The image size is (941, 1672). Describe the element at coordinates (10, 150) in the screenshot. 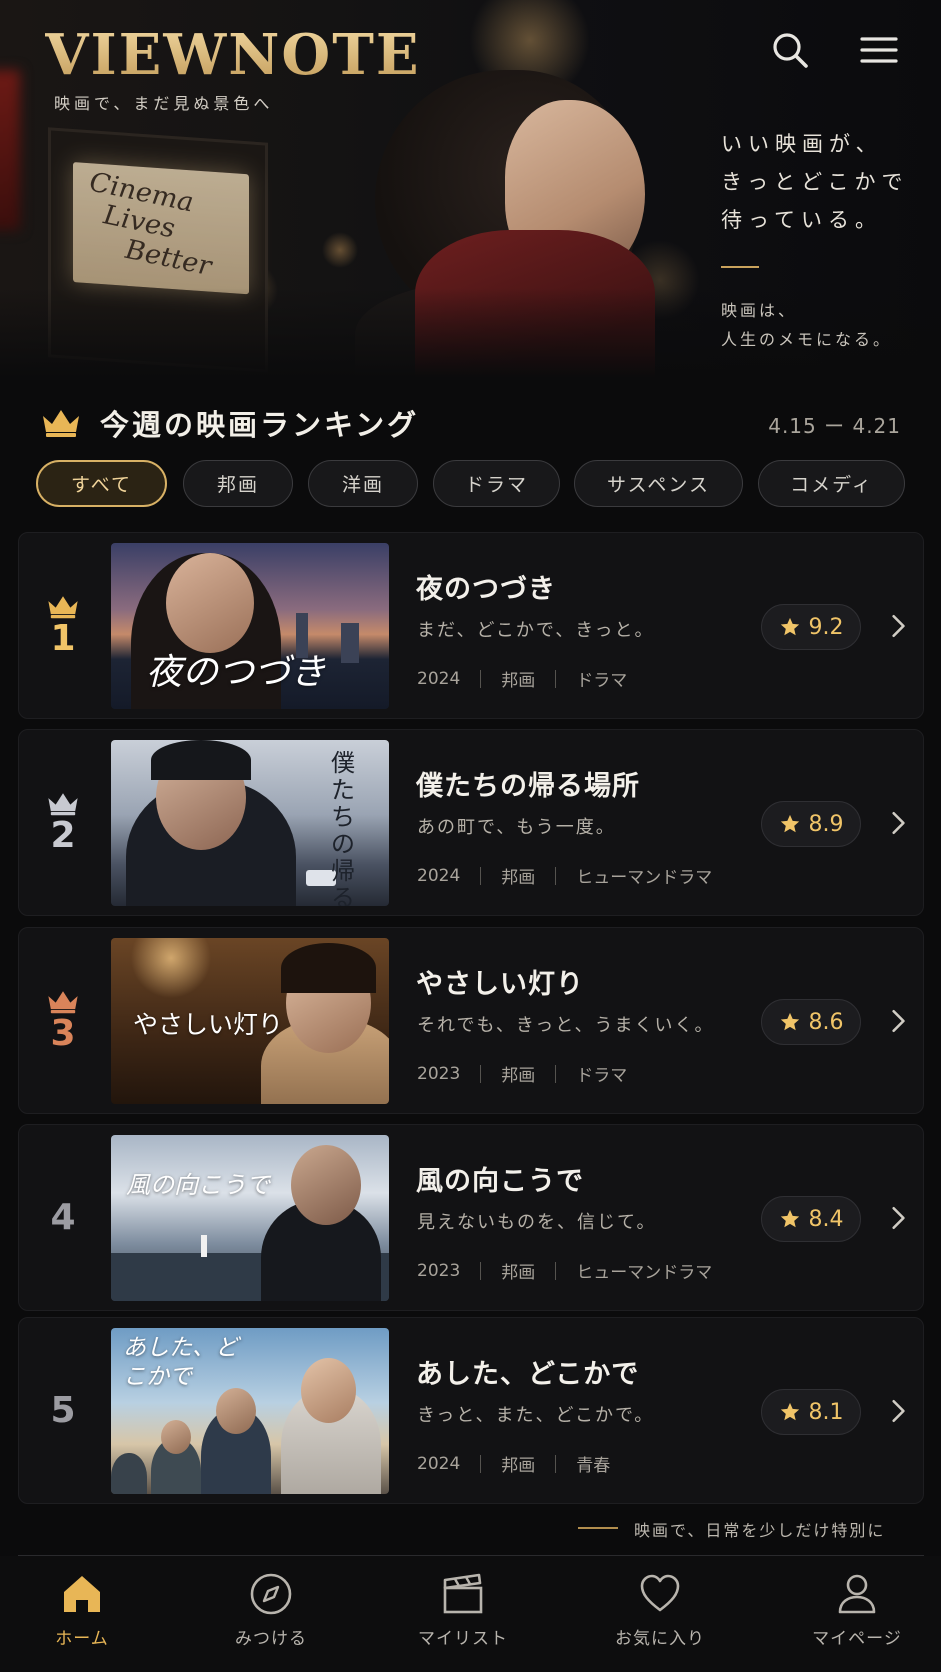

I see `neon-glow` at that location.